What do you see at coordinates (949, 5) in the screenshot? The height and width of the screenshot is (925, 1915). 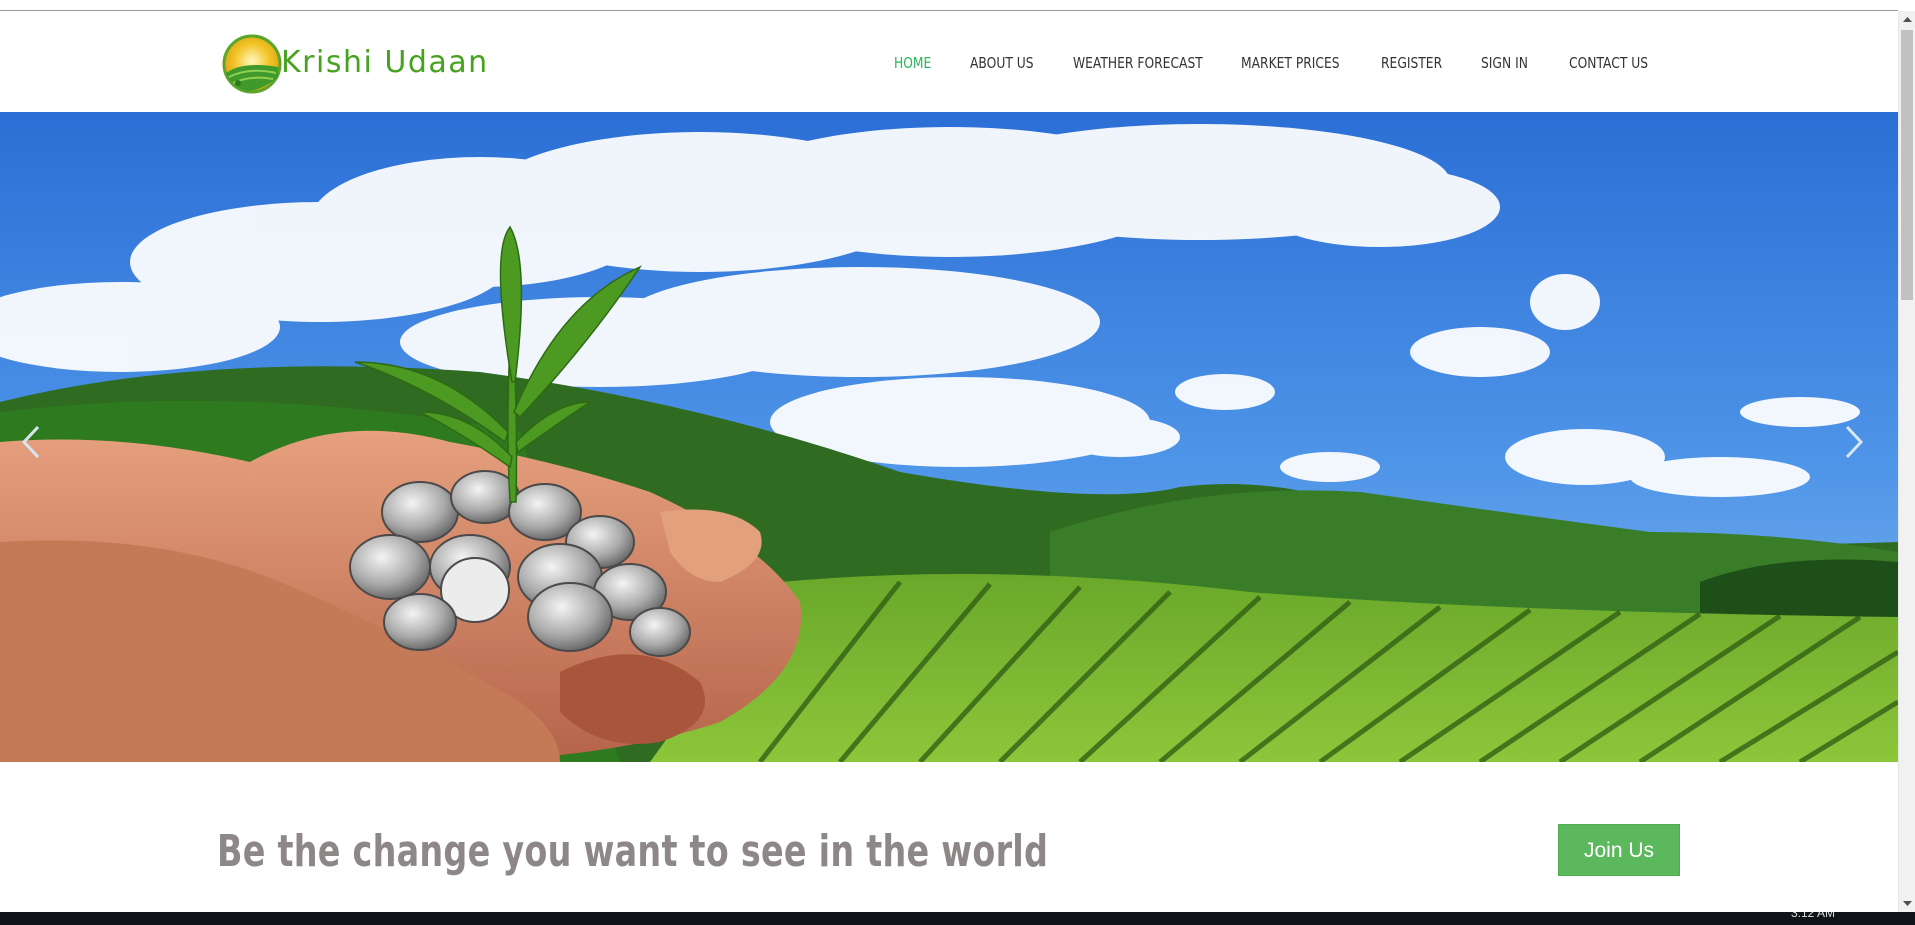 I see `browser-top-edge` at bounding box center [949, 5].